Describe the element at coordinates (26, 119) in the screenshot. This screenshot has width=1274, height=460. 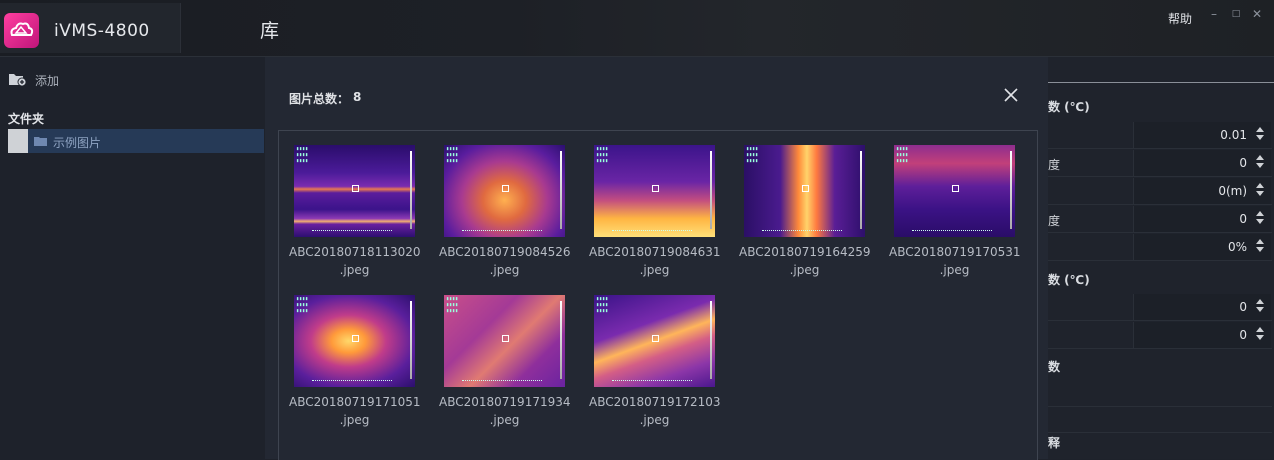
I see `folder-heading: 文件夹` at that location.